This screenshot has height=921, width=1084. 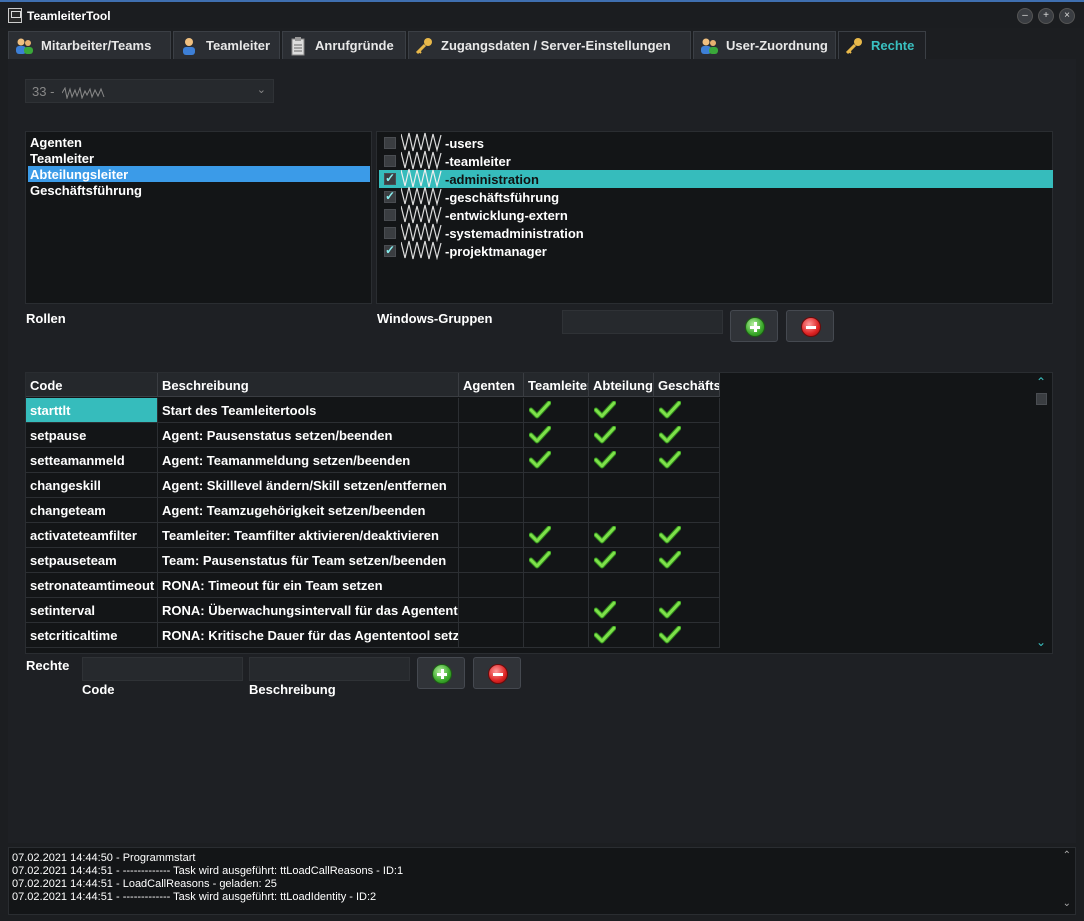 What do you see at coordinates (92, 635) in the screenshot?
I see `cell-code: setcriticaltime` at bounding box center [92, 635].